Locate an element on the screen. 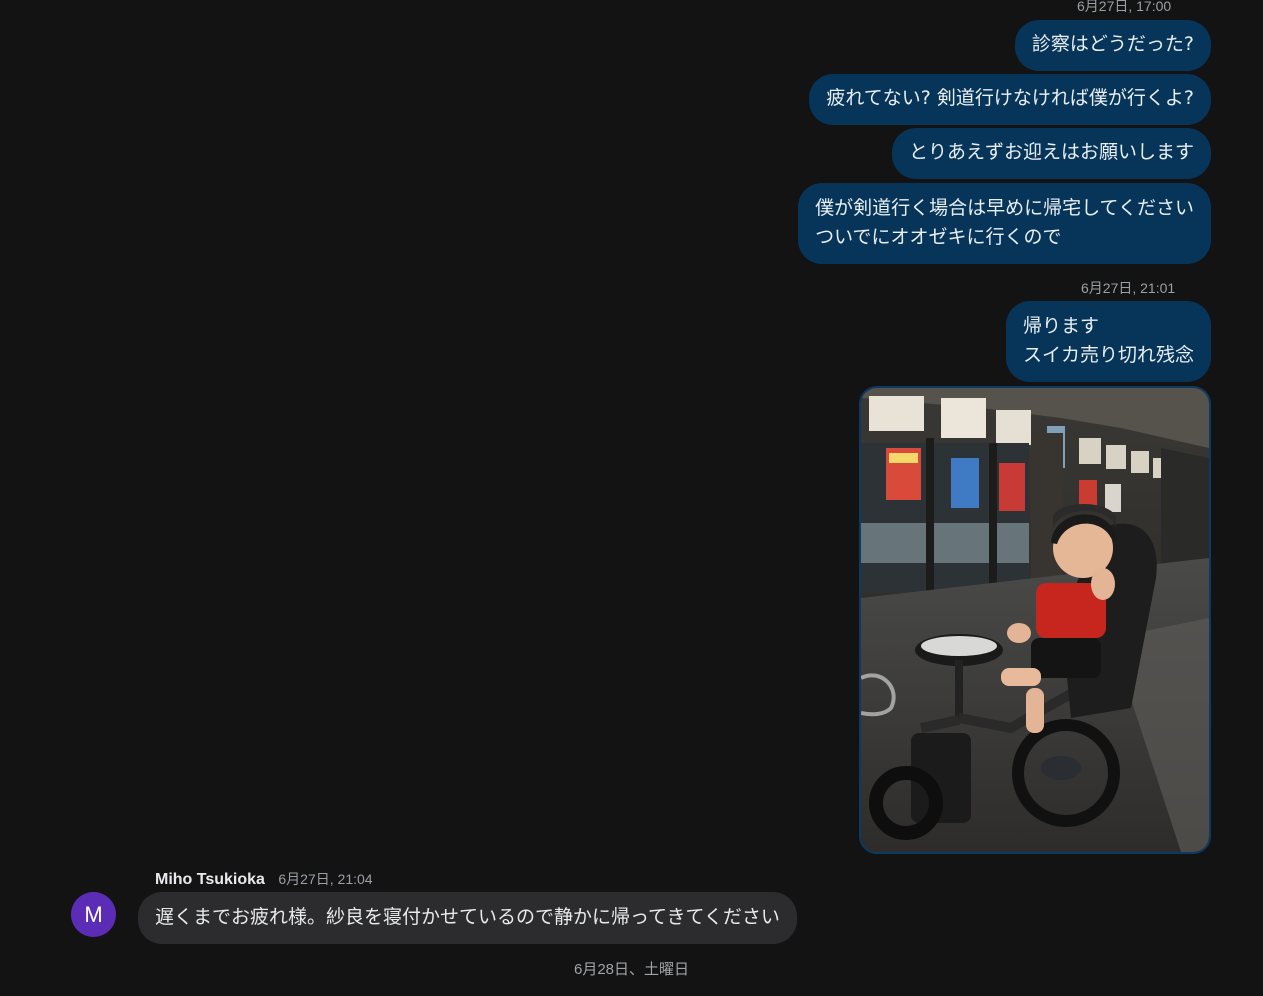 Image resolution: width=1263 pixels, height=996 pixels. photo-attachment is located at coordinates (1035, 620).